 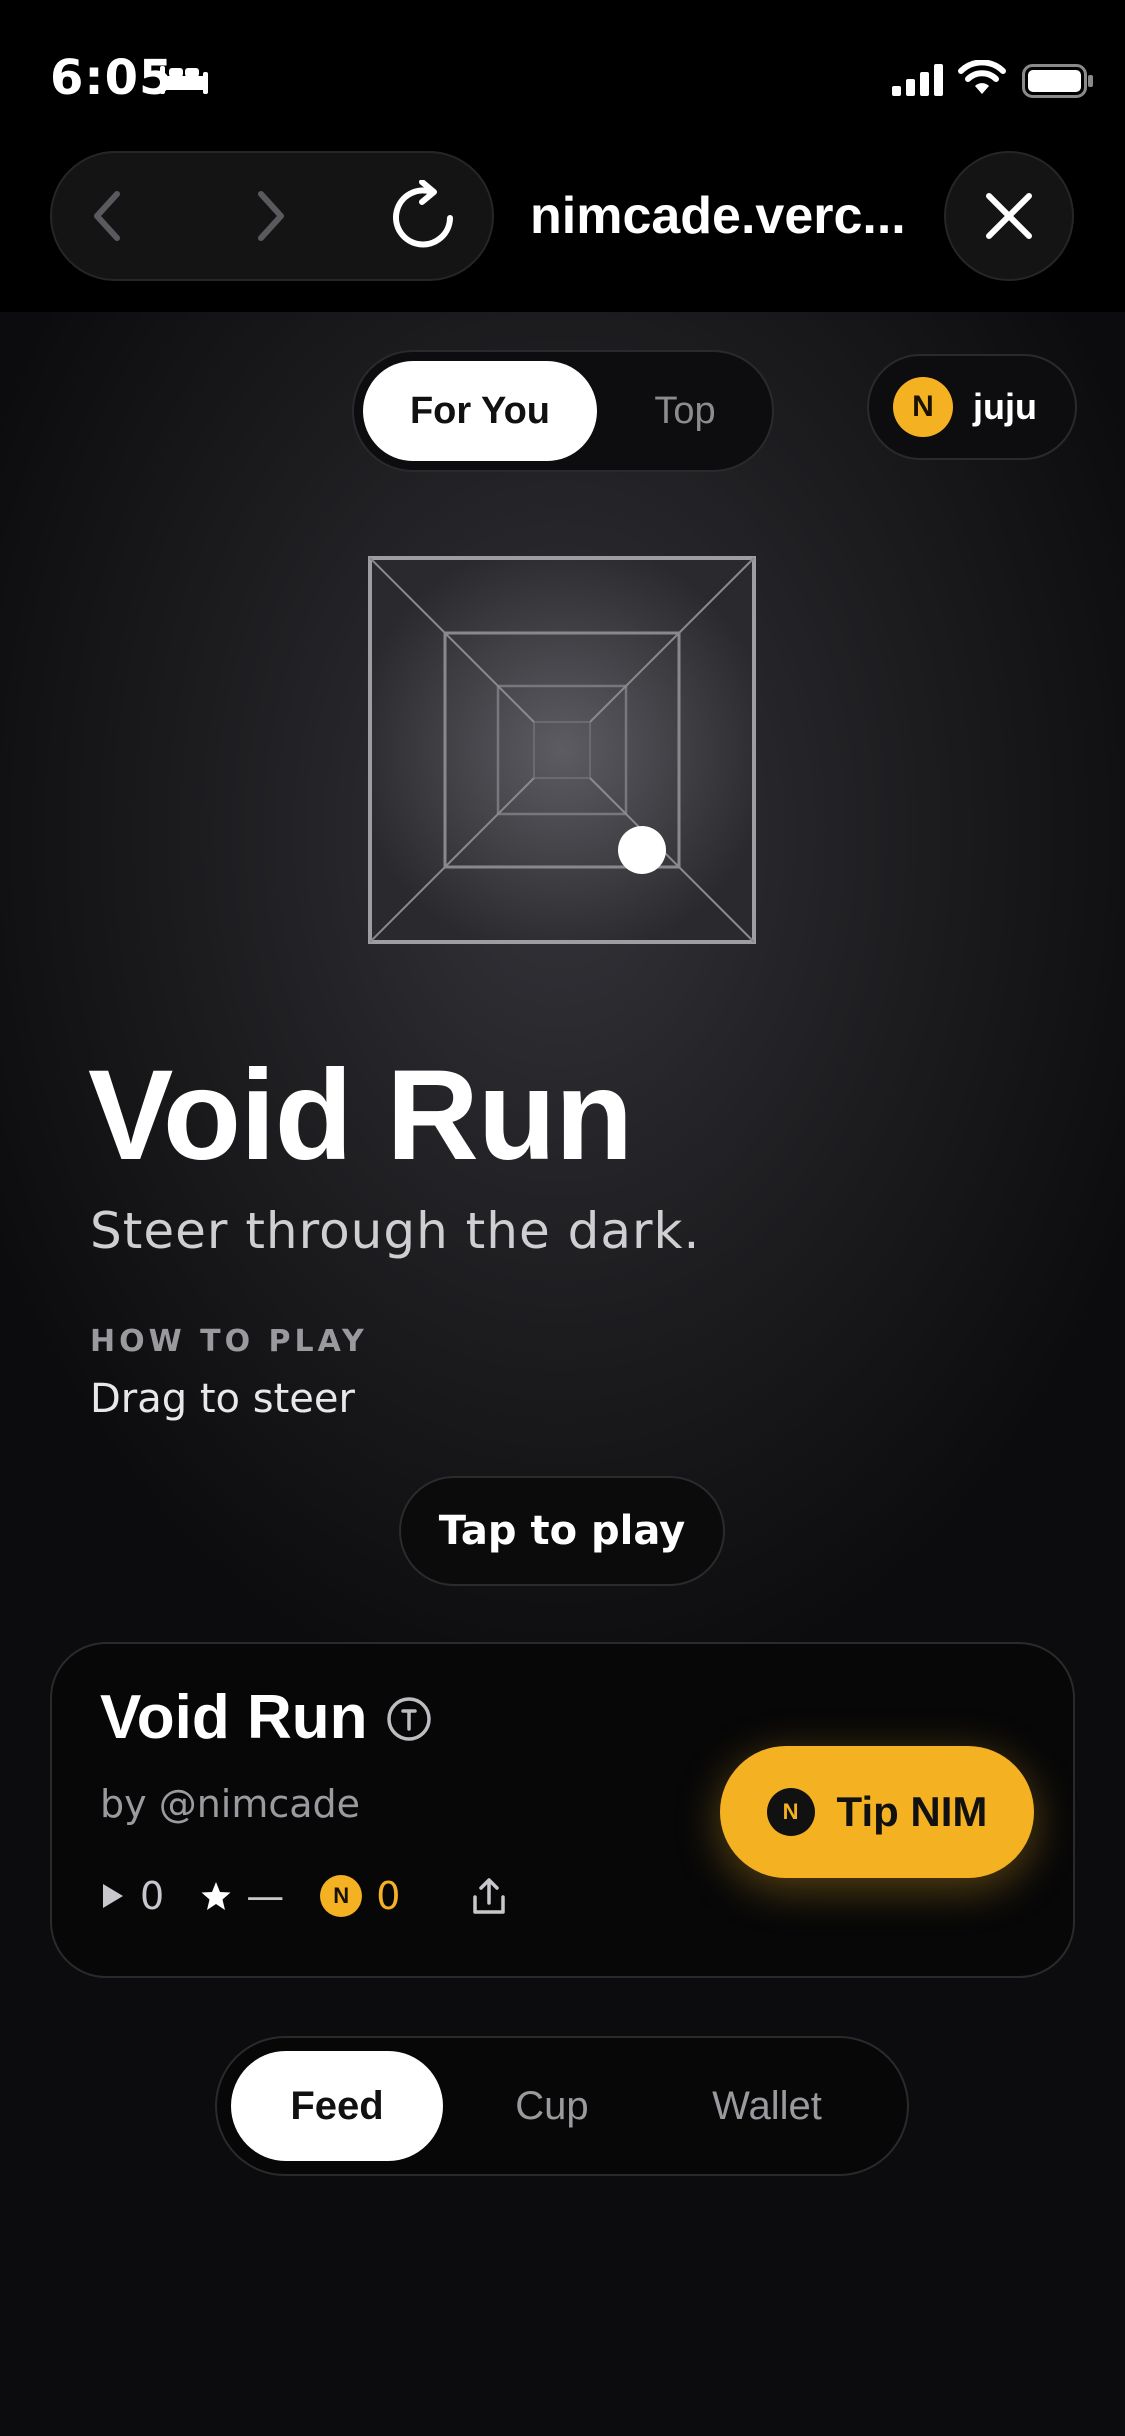 I want to click on bed-icon, so click(x=184, y=80).